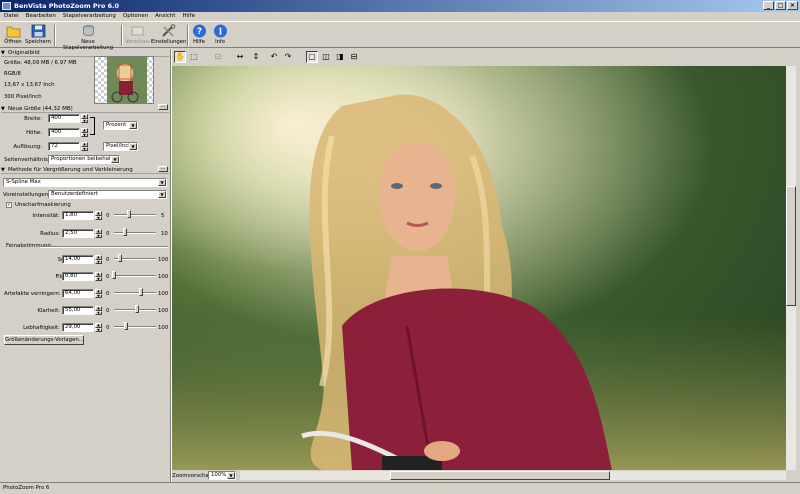  What do you see at coordinates (400, 6) in the screenshot?
I see `title-bar: BenVista PhotoZoom Pro 6.0 _ □ ×` at bounding box center [400, 6].